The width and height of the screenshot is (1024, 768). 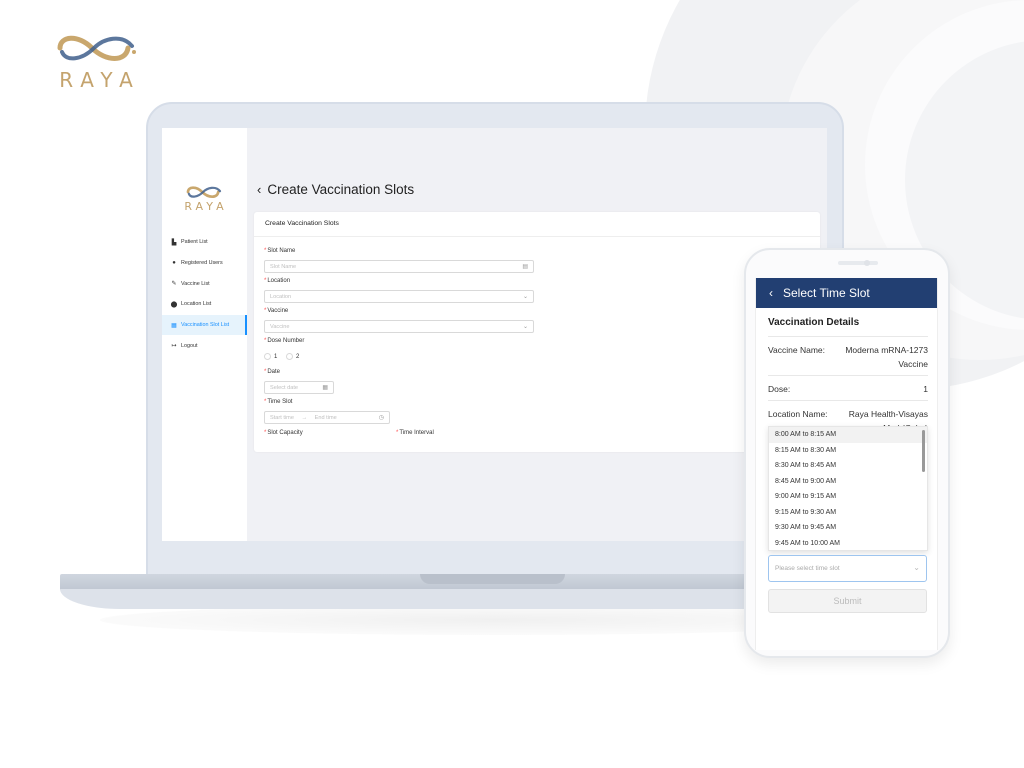 What do you see at coordinates (537, 224) in the screenshot?
I see `card-title: Create Vaccination Slots` at bounding box center [537, 224].